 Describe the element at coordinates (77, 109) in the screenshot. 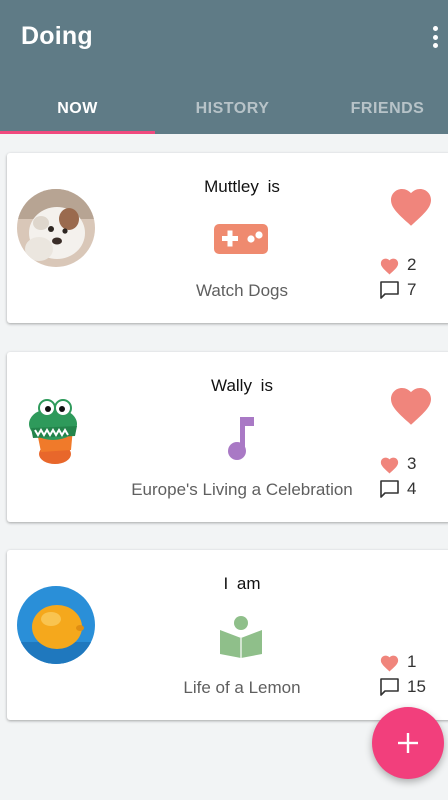

I see `tab-now: NOW` at that location.